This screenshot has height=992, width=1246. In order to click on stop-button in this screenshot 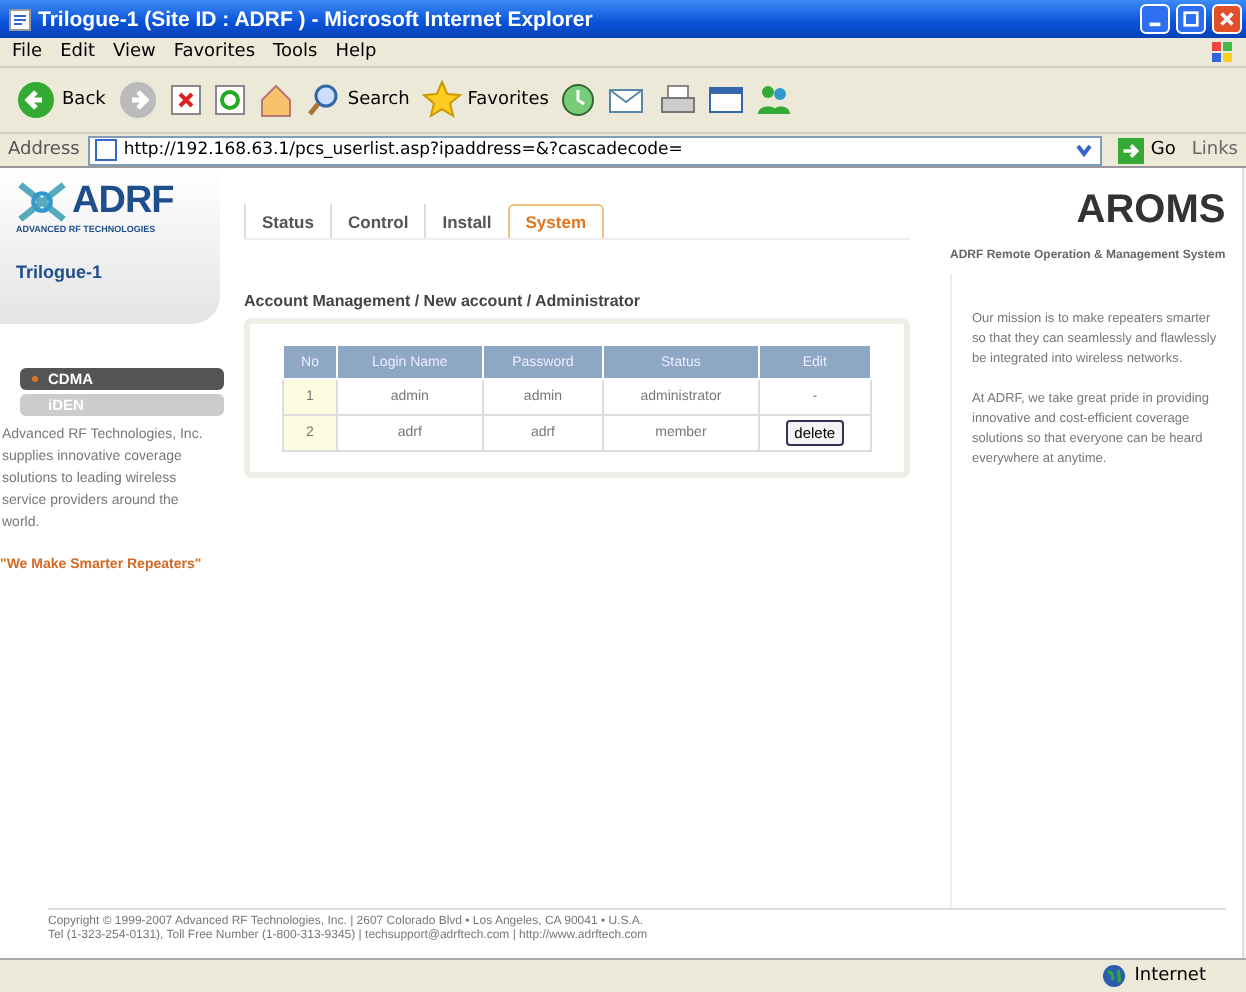, I will do `click(185, 100)`.